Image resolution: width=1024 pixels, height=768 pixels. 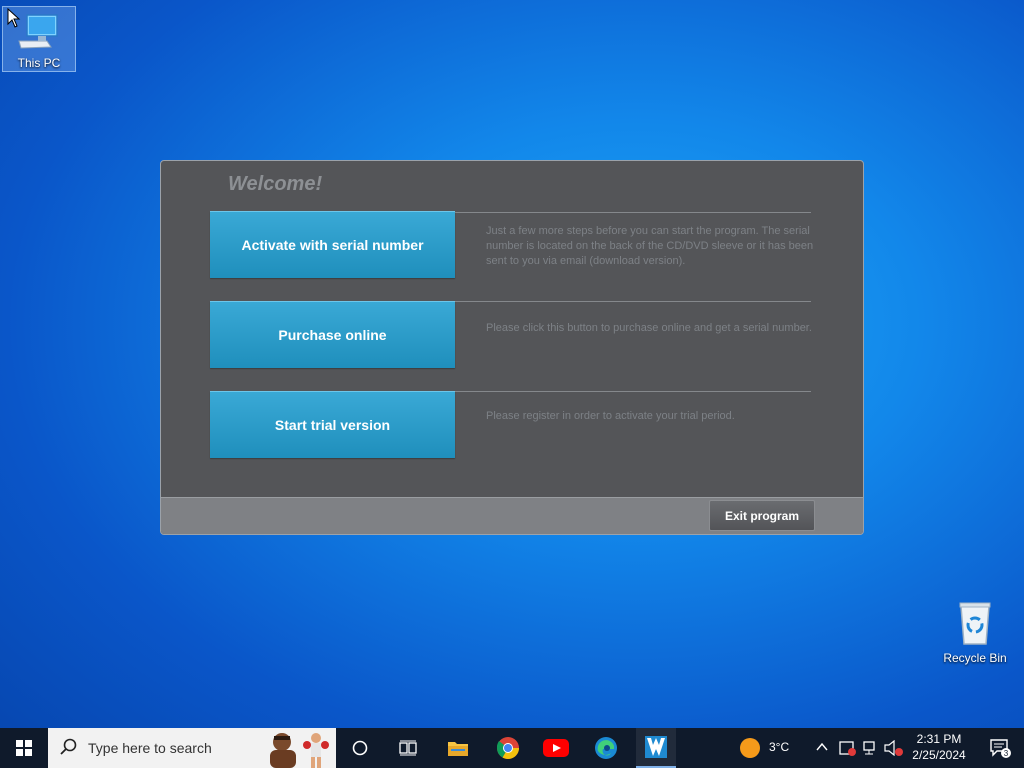 I want to click on weather-temperature: 3°C, so click(x=779, y=747).